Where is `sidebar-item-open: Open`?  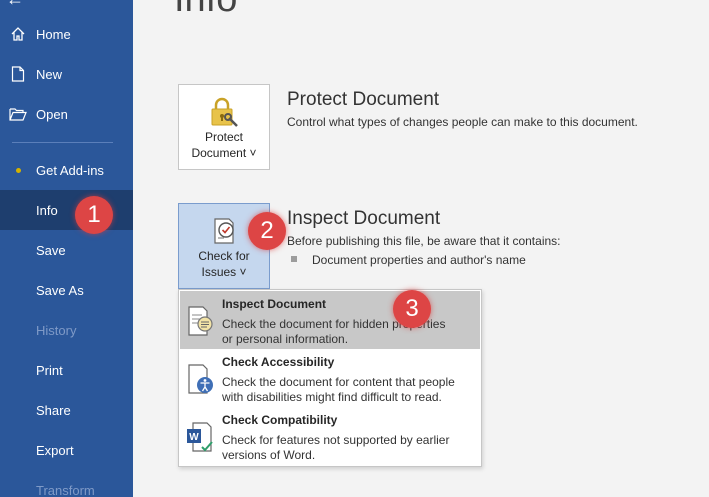
sidebar-item-open: Open is located at coordinates (66, 114).